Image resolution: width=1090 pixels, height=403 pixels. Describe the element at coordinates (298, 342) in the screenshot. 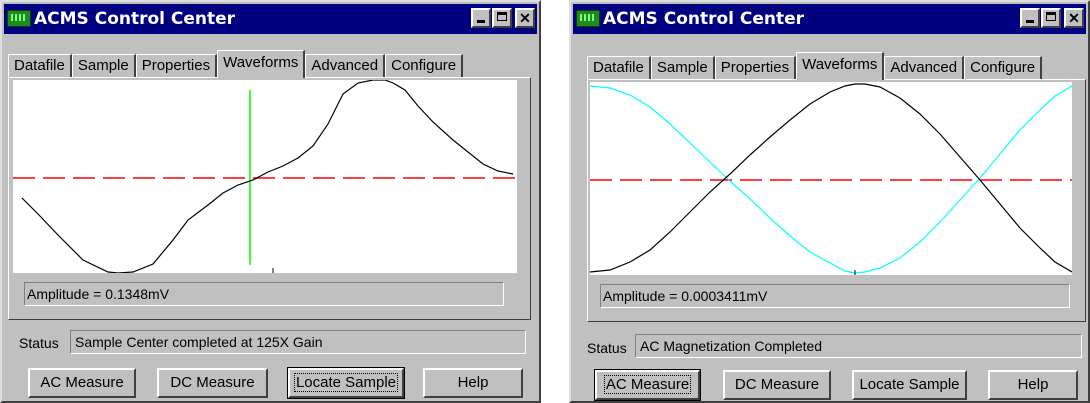

I see `status-field: Sample Center completed at 125X Gain` at that location.